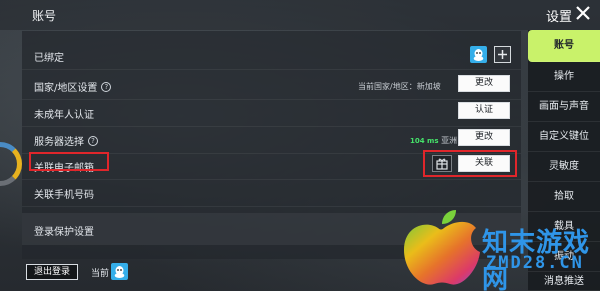 This screenshot has width=600, height=291. What do you see at coordinates (271, 192) in the screenshot?
I see `row-phone: 关联手机号码` at bounding box center [271, 192].